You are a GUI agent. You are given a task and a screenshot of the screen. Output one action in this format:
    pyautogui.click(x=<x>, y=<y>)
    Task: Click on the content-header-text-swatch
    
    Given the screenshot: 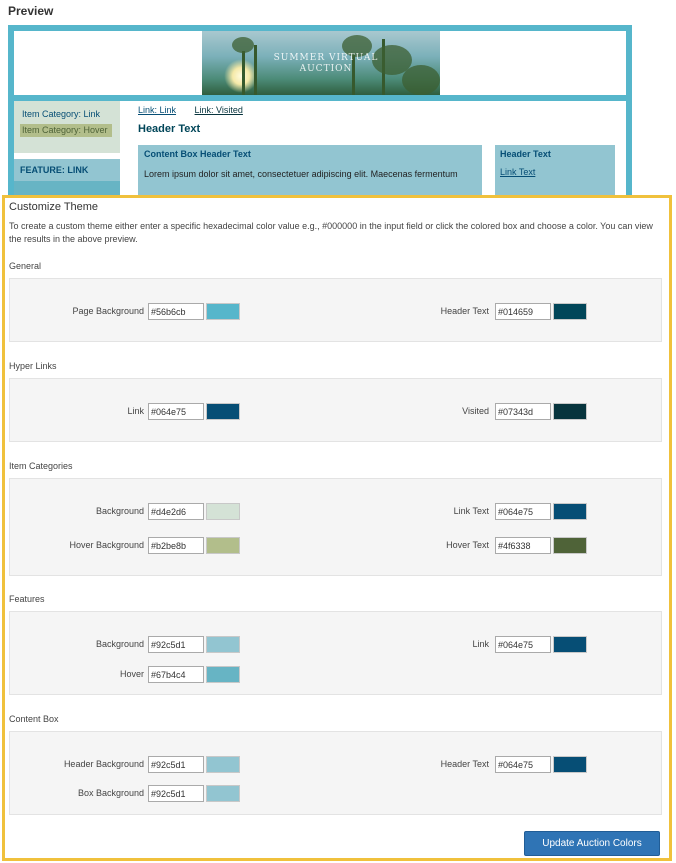 What is the action you would take?
    pyautogui.click(x=570, y=764)
    